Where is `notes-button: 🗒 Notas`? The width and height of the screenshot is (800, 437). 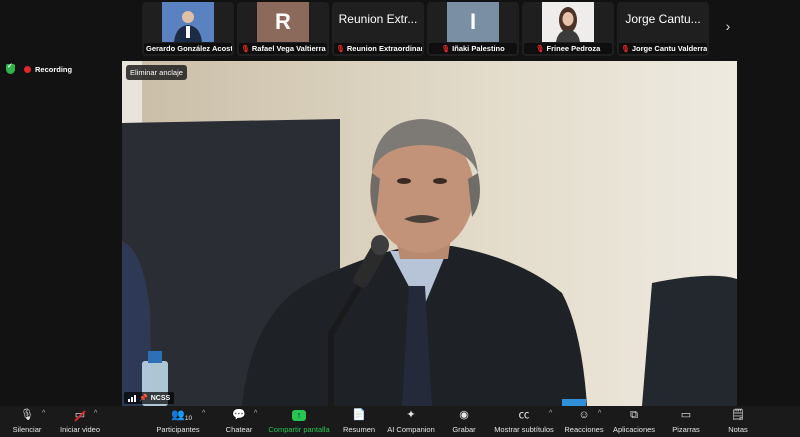 notes-button: 🗒 Notas is located at coordinates (738, 422).